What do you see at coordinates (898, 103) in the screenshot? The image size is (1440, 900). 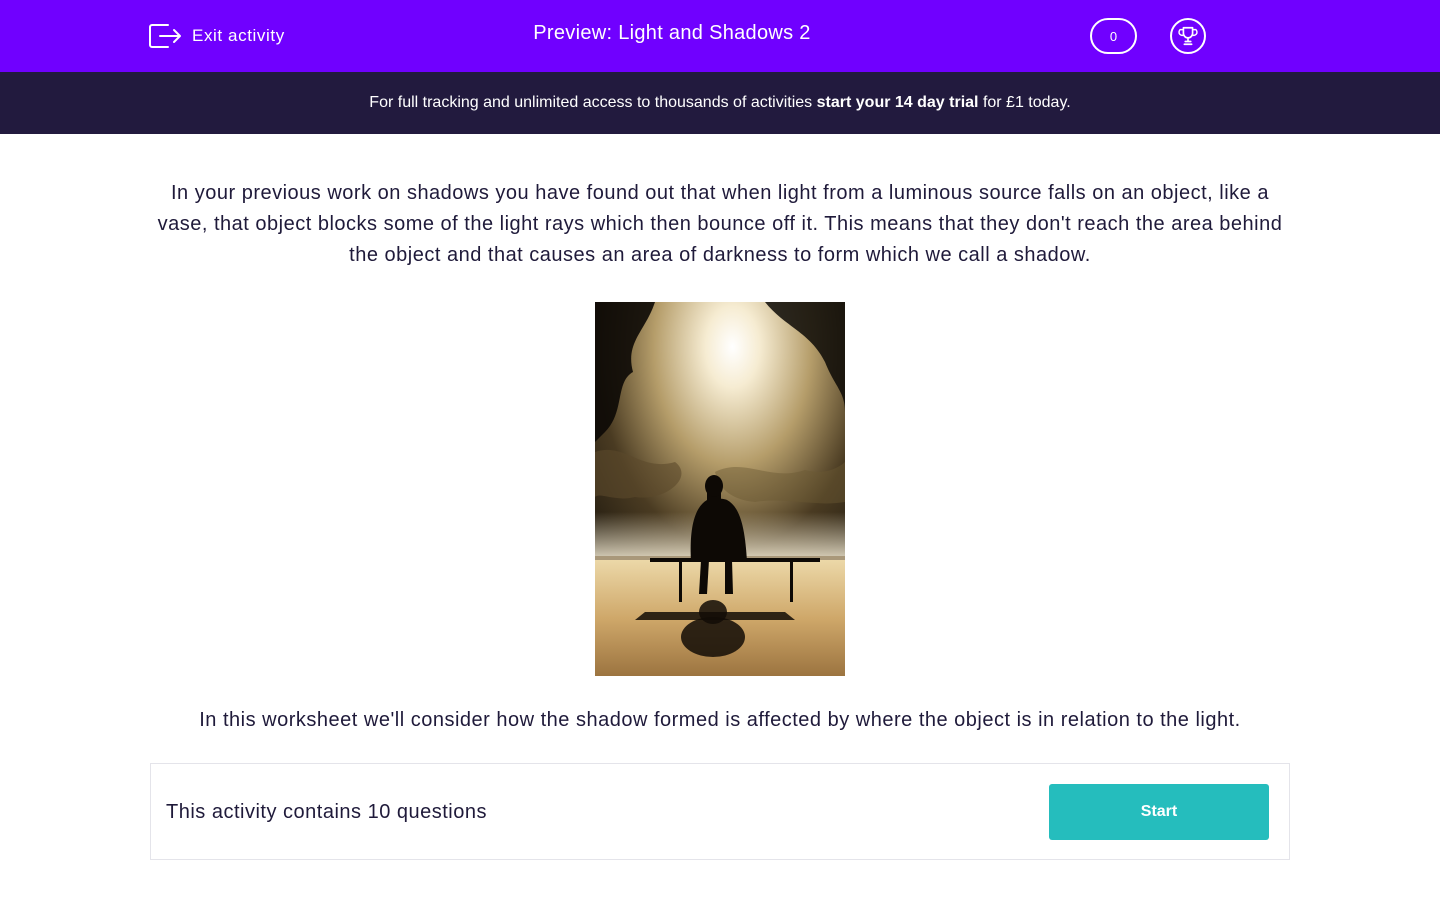 I see `trial-link: start your 14 day trial` at bounding box center [898, 103].